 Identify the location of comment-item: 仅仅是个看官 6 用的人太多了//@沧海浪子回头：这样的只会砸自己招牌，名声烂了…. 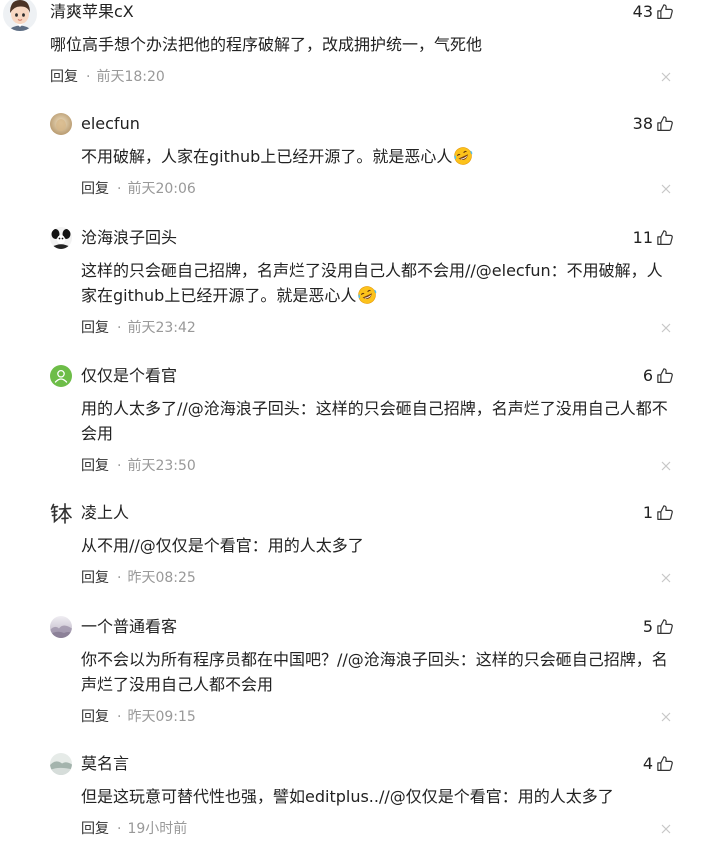
(352, 420).